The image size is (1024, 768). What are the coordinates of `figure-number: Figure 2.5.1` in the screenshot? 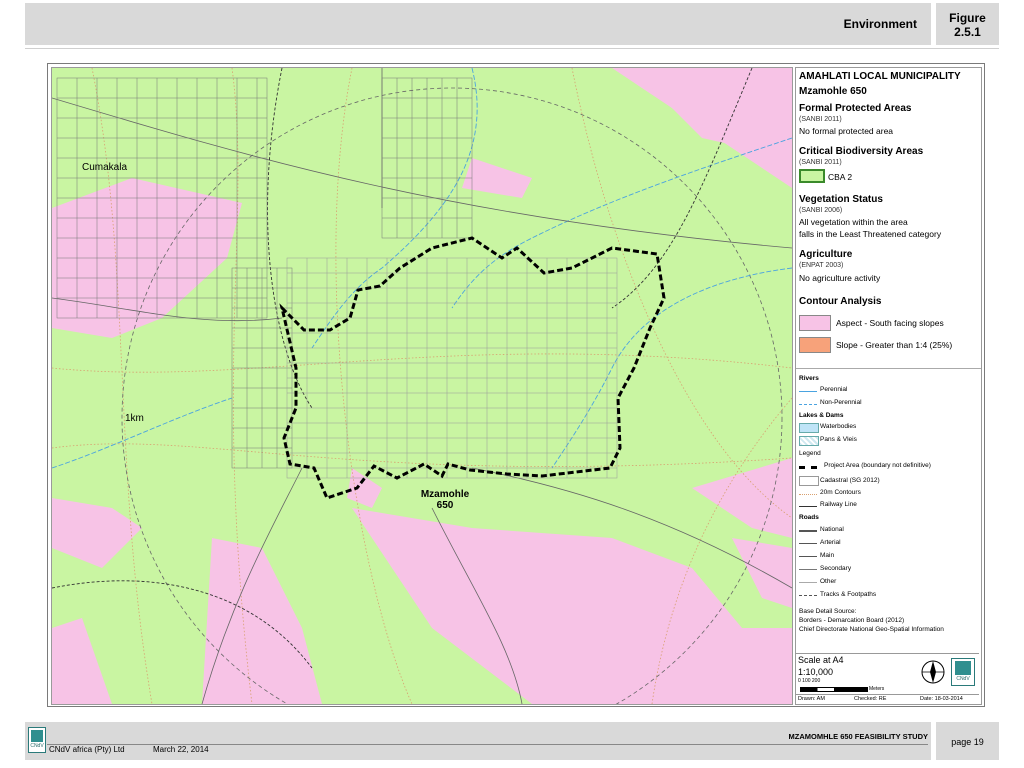 It's located at (967, 25).